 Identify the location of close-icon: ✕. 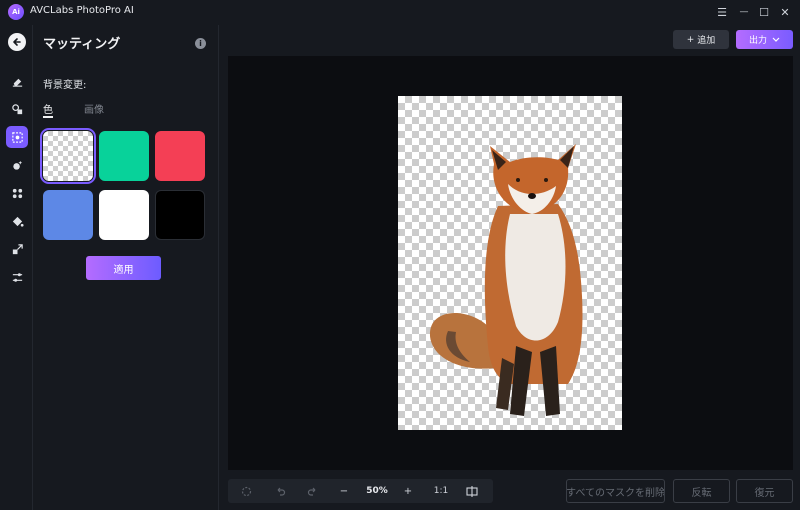
(785, 12).